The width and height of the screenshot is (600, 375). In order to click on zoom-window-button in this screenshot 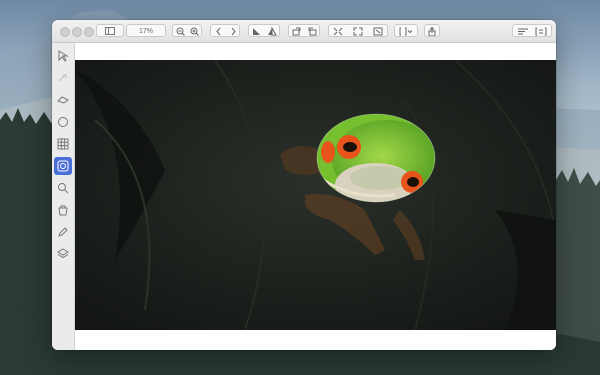, I will do `click(89, 32)`.